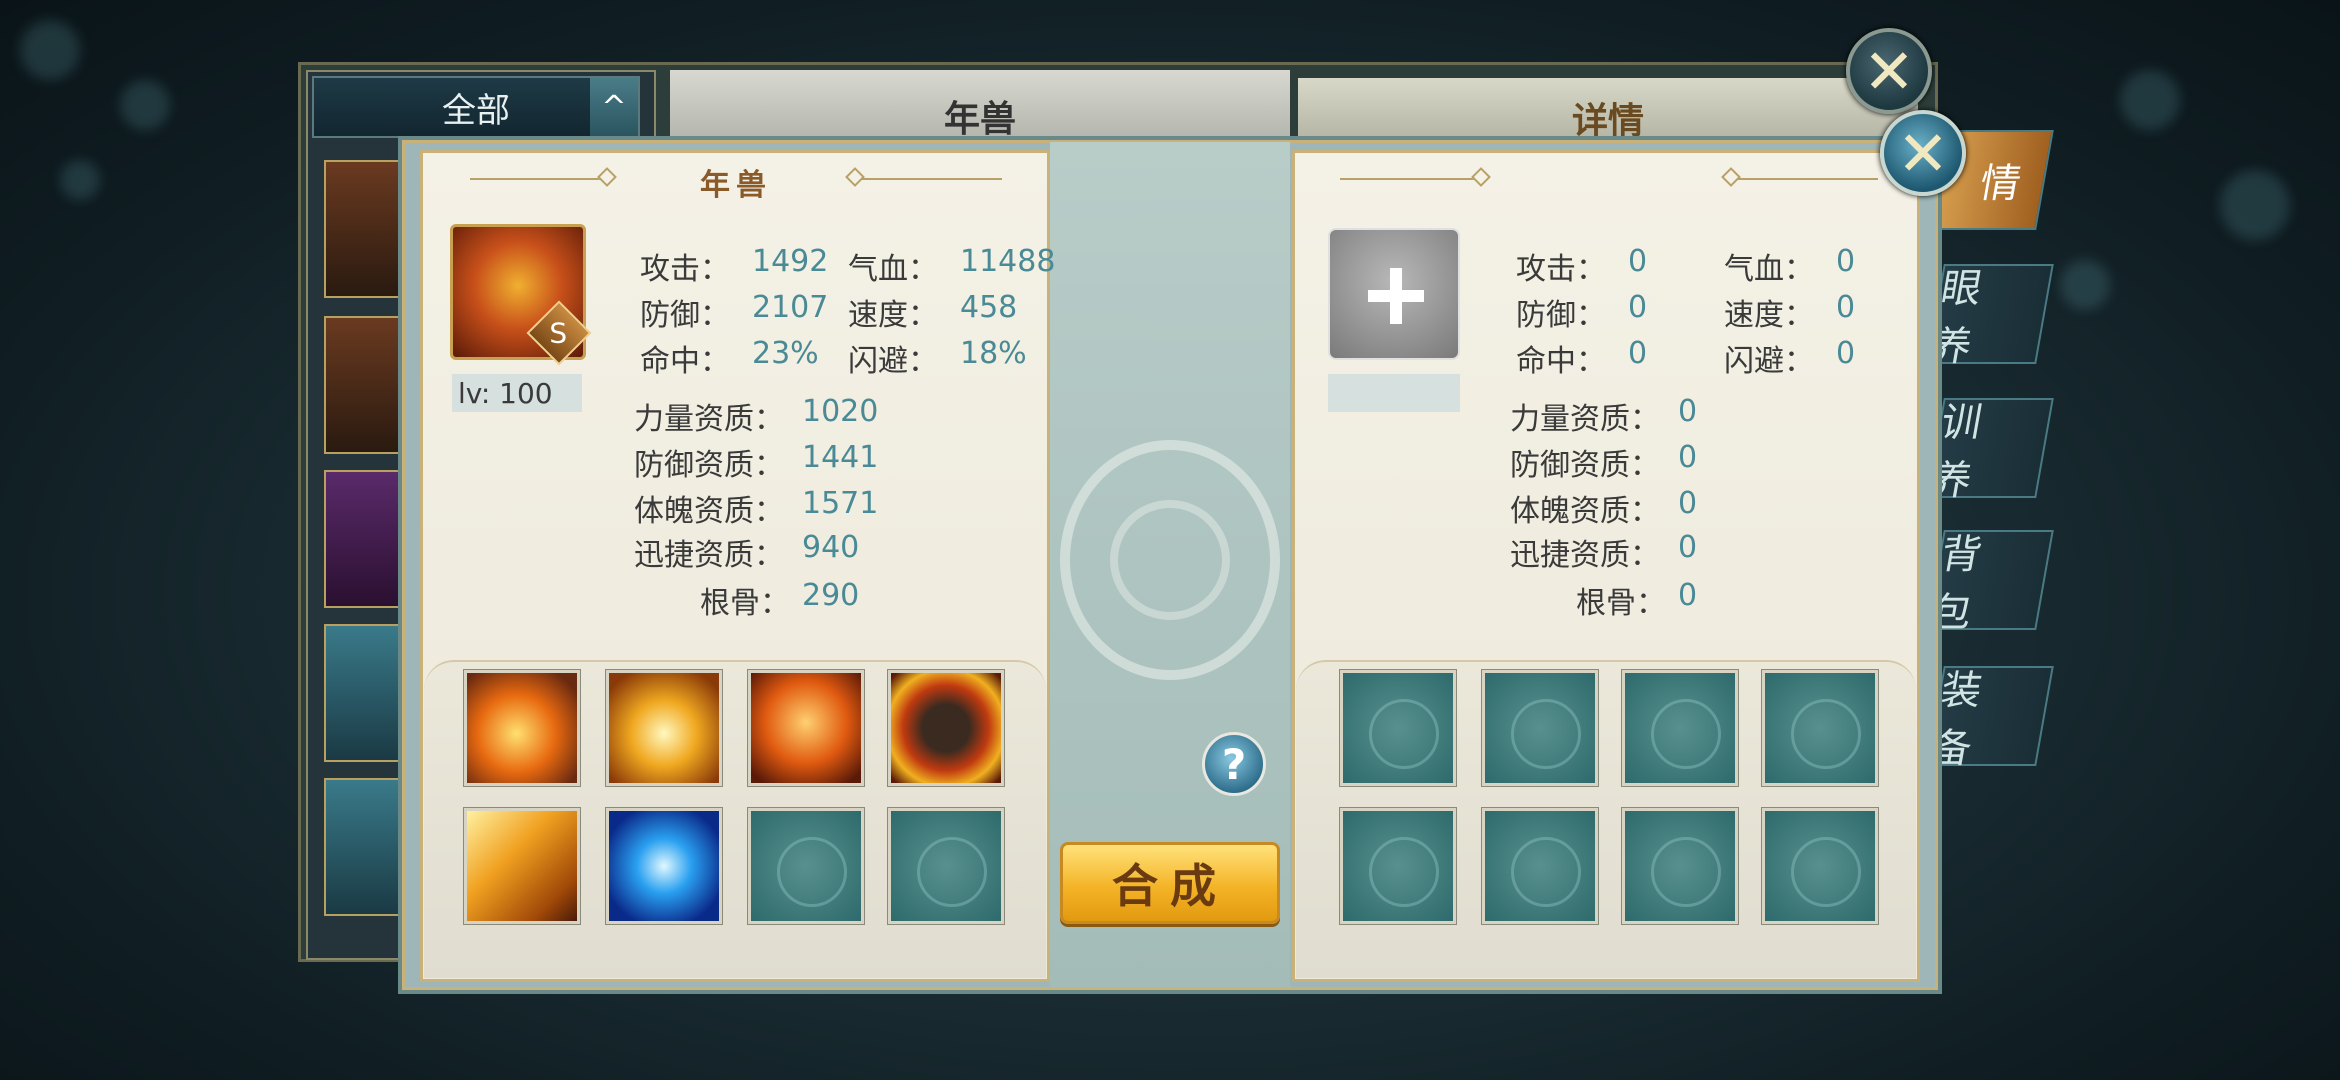 The height and width of the screenshot is (1080, 2340). I want to click on dodge-value: 0, so click(1846, 353).